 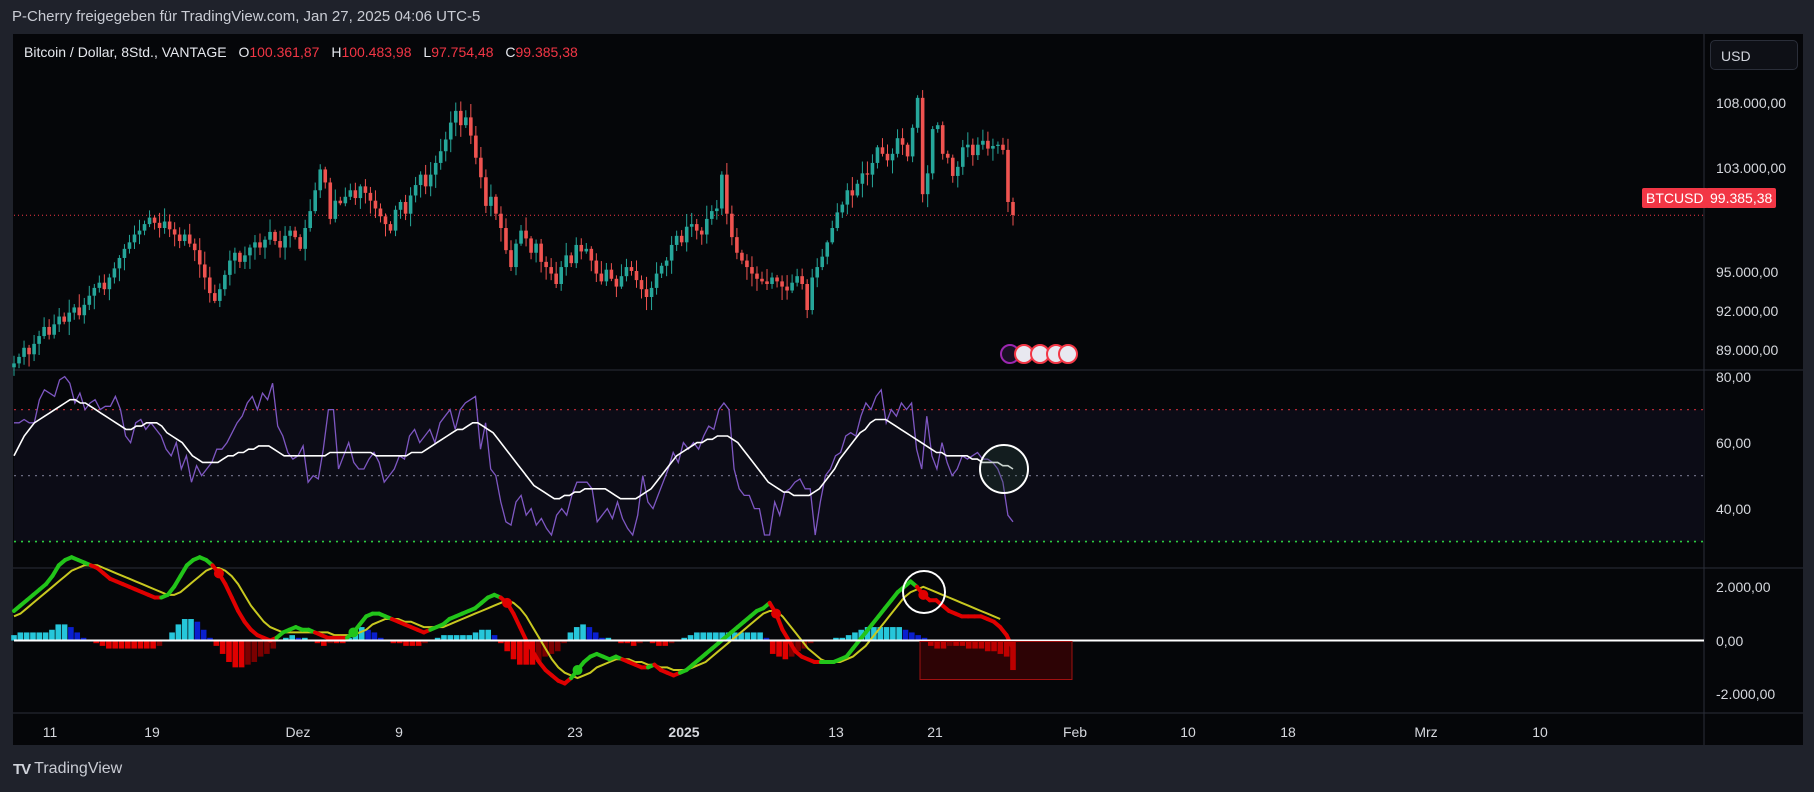 I want to click on tradingview-logo: TV TradingView, so click(x=67, y=769).